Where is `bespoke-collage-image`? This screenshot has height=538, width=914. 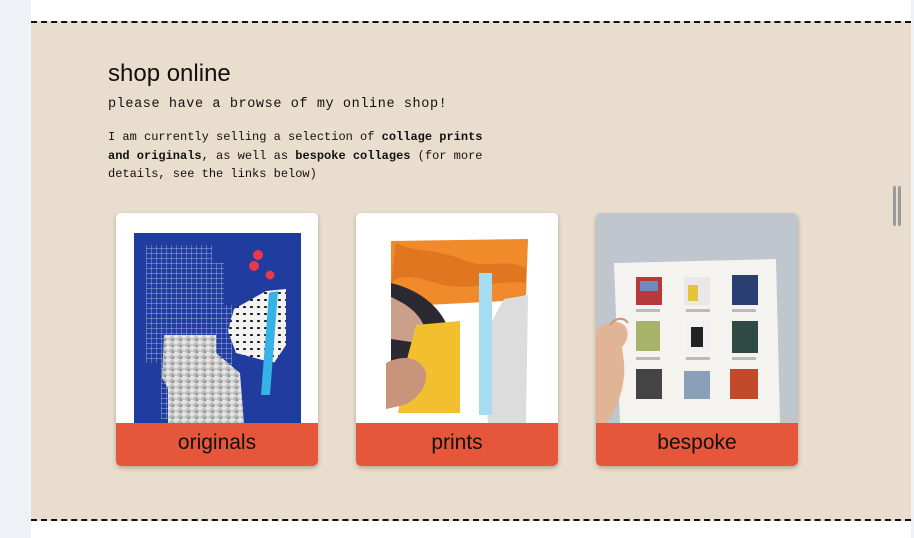 bespoke-collage-image is located at coordinates (697, 318).